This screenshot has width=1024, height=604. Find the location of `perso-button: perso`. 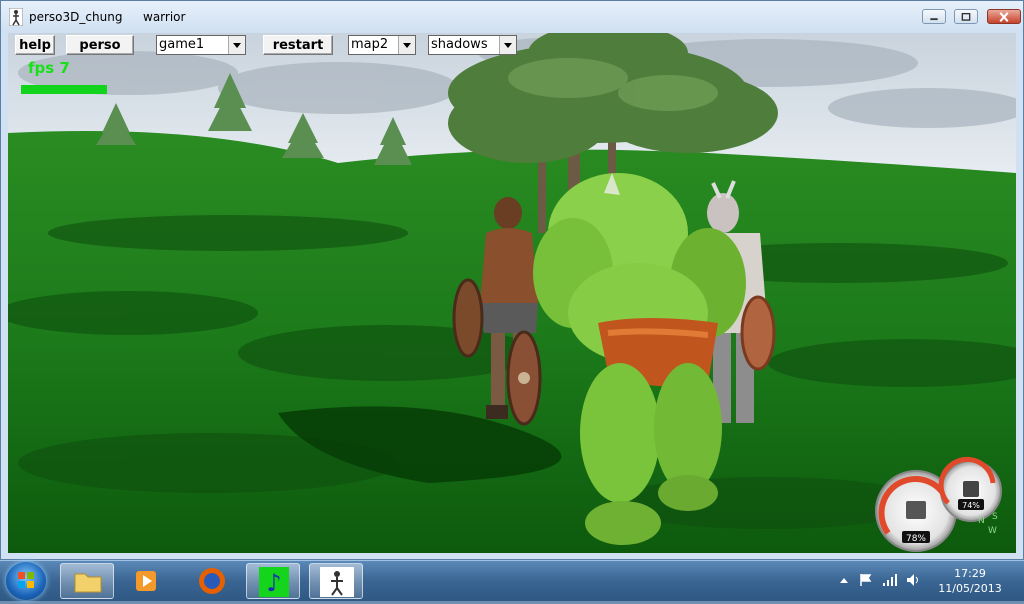

perso-button: perso is located at coordinates (100, 45).